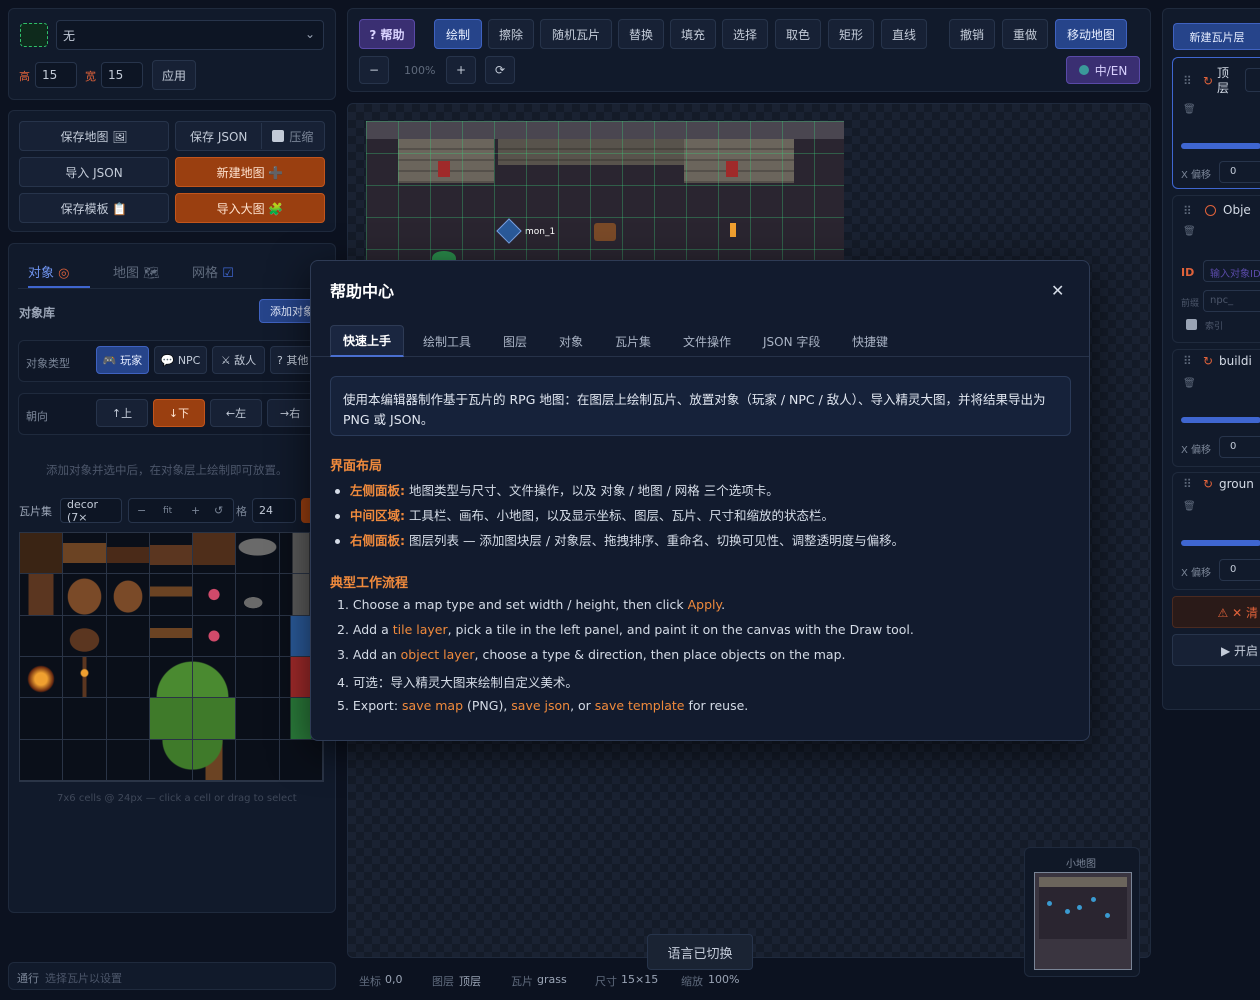 Image resolution: width=1260 pixels, height=1000 pixels. What do you see at coordinates (707, 341) in the screenshot?
I see `tab-file-ops: 文件操作` at bounding box center [707, 341].